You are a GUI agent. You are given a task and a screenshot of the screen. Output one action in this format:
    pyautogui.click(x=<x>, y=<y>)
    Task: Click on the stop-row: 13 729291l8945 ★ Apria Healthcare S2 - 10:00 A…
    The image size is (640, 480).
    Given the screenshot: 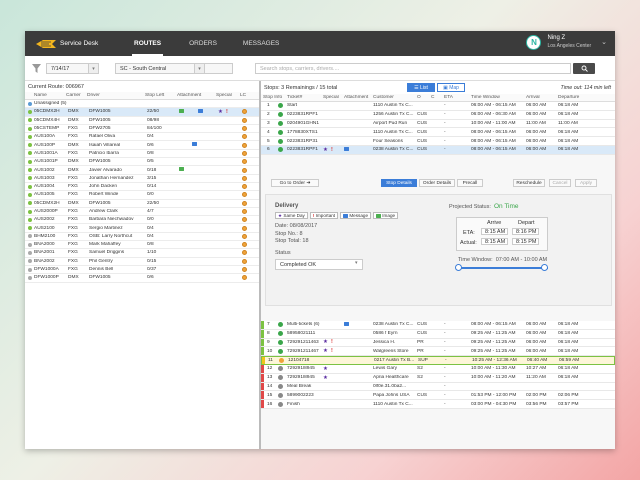 What is the action you would take?
    pyautogui.click(x=438, y=378)
    